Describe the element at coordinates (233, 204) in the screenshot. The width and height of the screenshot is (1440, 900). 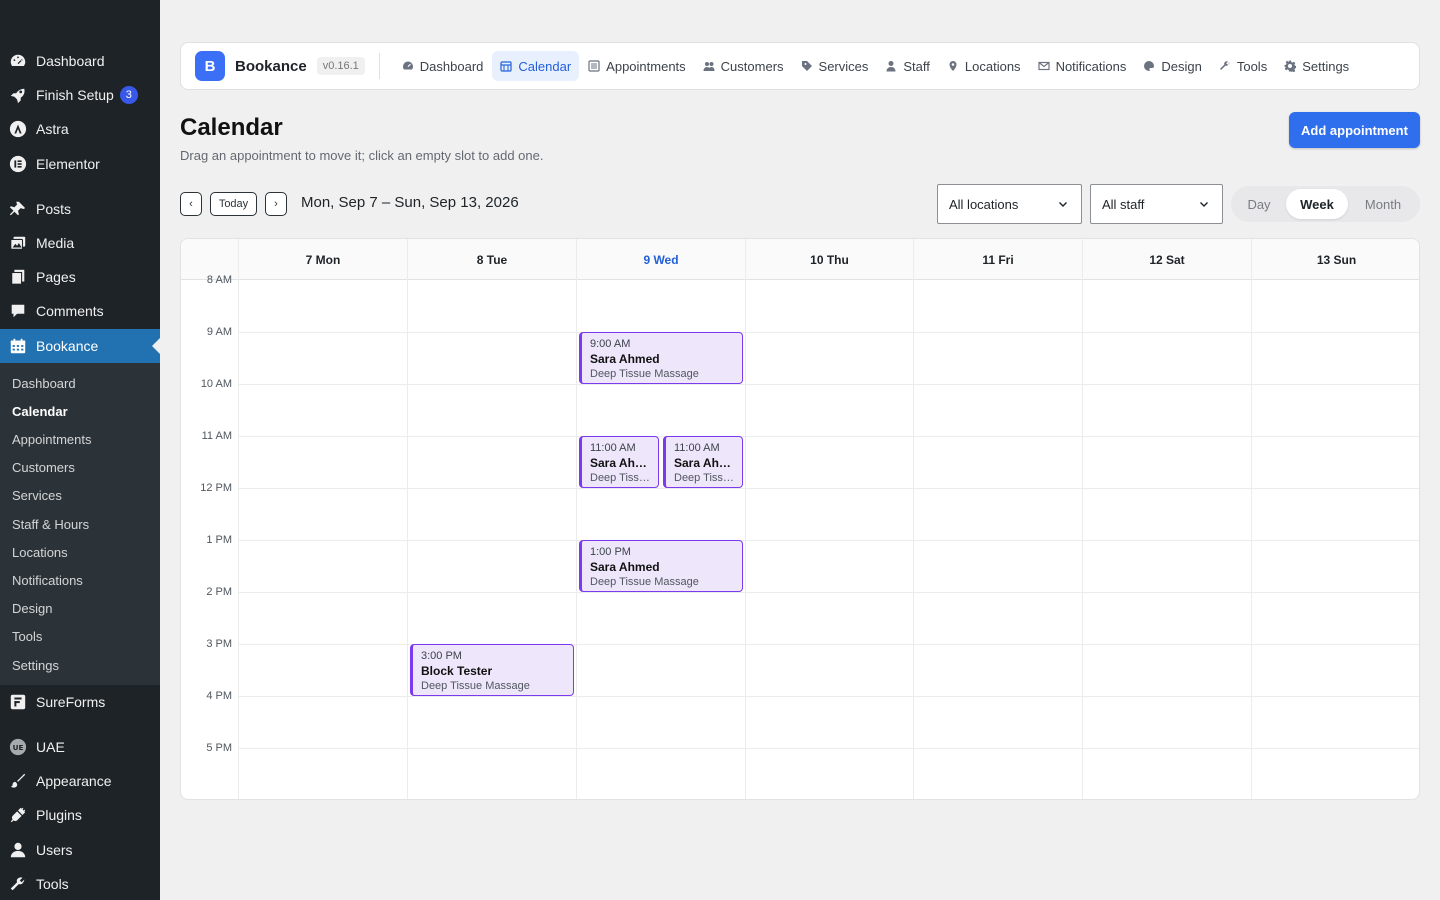
I see `today-button: Today` at that location.